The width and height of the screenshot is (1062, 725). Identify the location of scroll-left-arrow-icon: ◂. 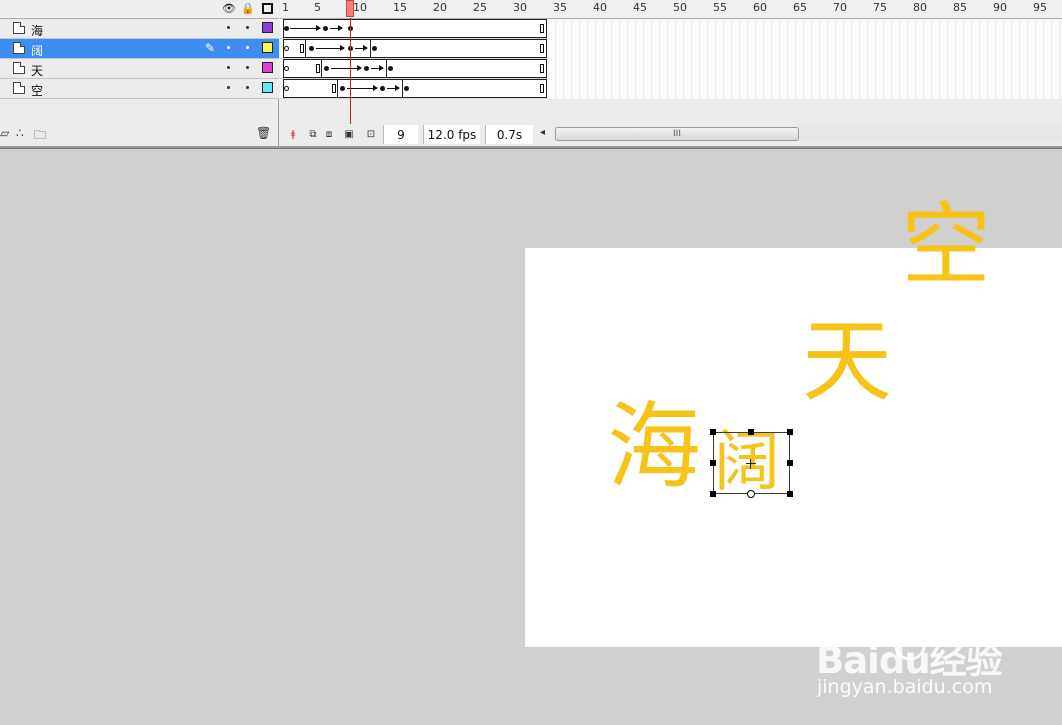
(542, 132).